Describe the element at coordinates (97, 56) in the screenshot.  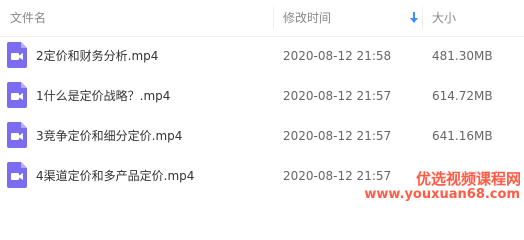
I see `file-name: 2定价和财务分析.mp4` at that location.